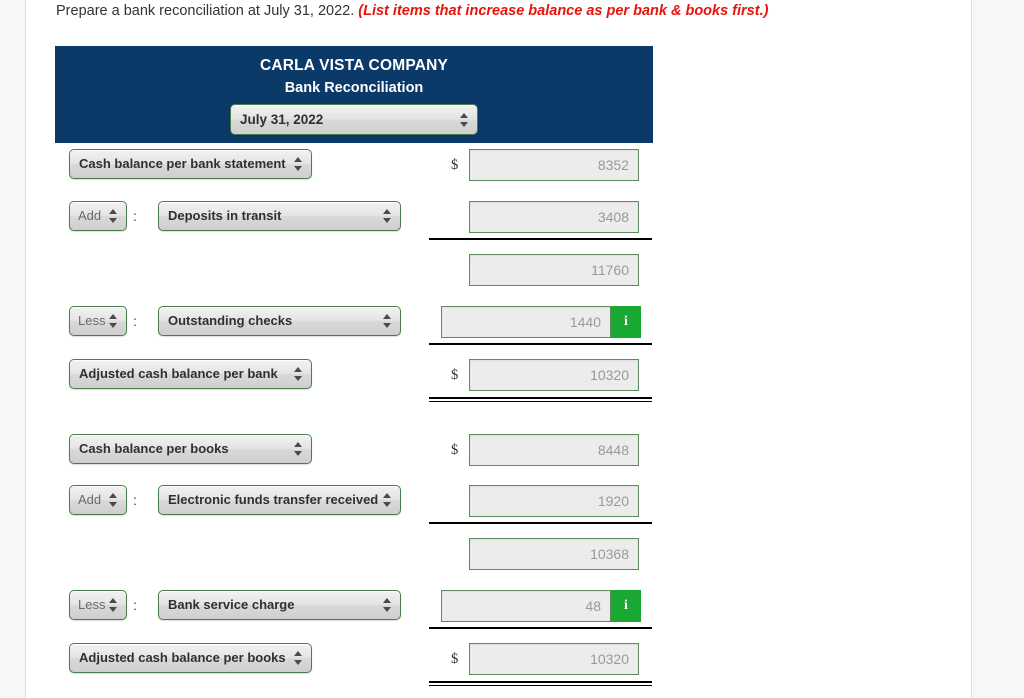  I want to click on input-bank-balance-amount: 8352, so click(554, 165).